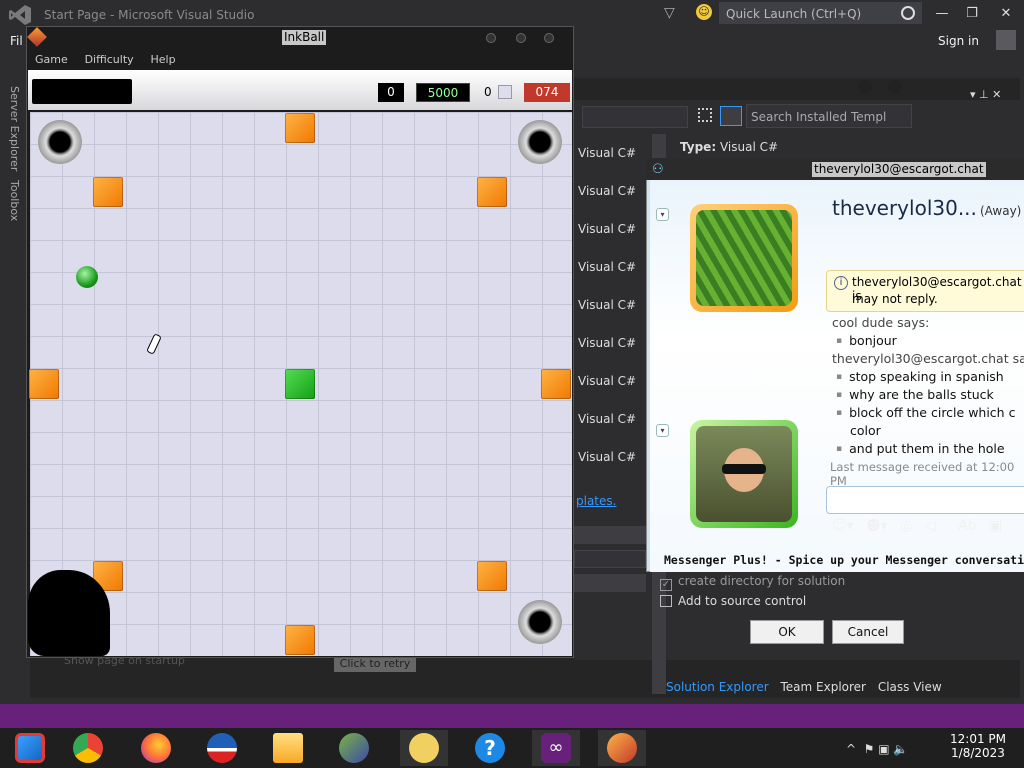 The height and width of the screenshot is (768, 1024). I want to click on emoticon-icon: ☺▾, so click(843, 526).